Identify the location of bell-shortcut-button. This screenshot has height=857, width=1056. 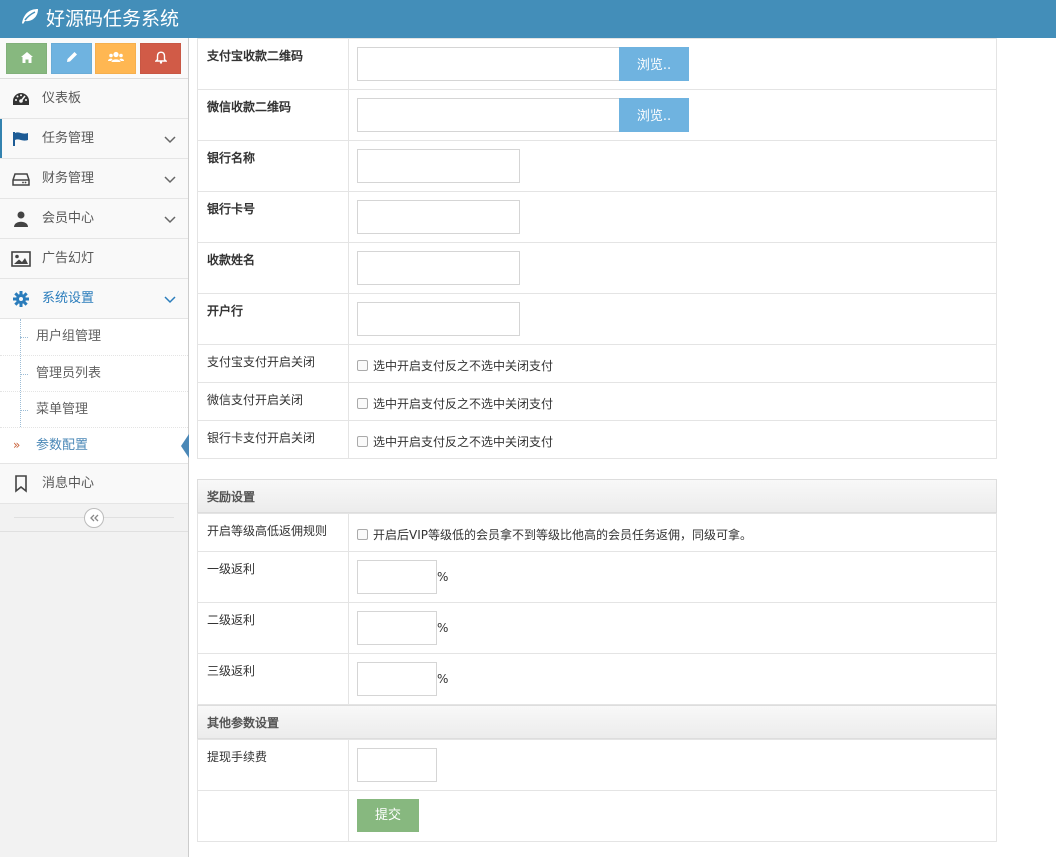
(160, 58).